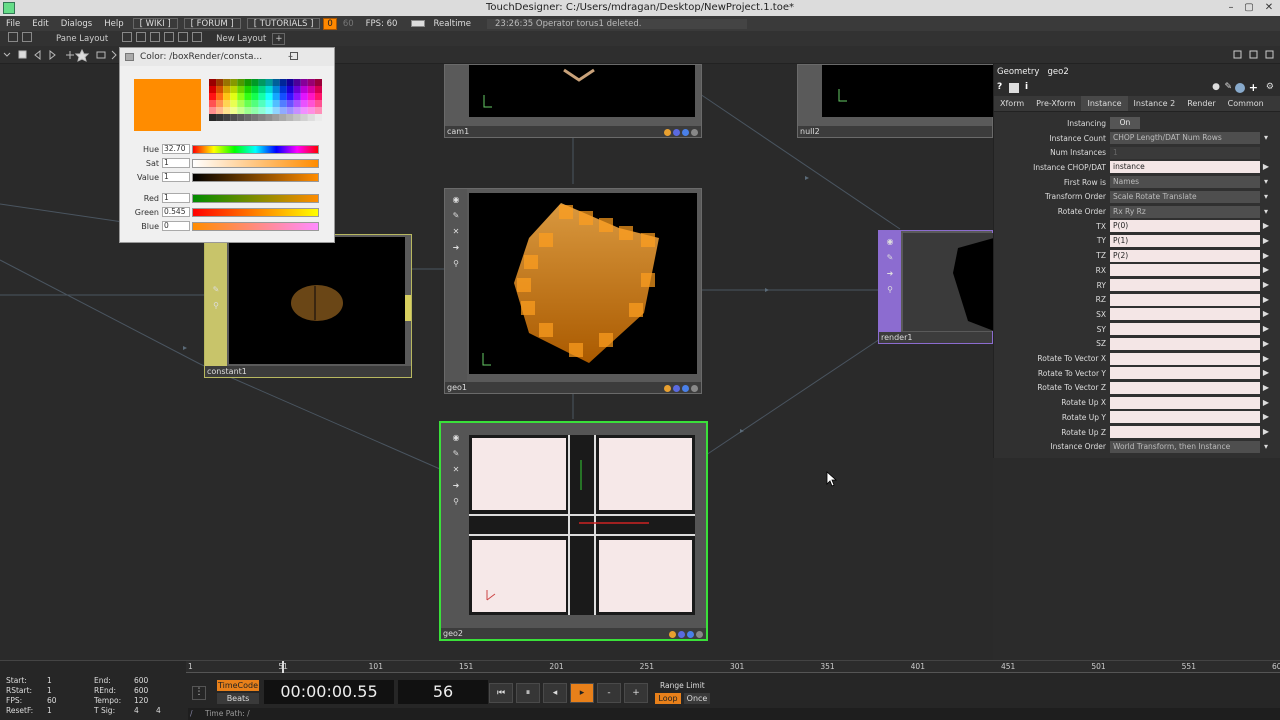  I want to click on tsig-numerator: 4, so click(136, 710).